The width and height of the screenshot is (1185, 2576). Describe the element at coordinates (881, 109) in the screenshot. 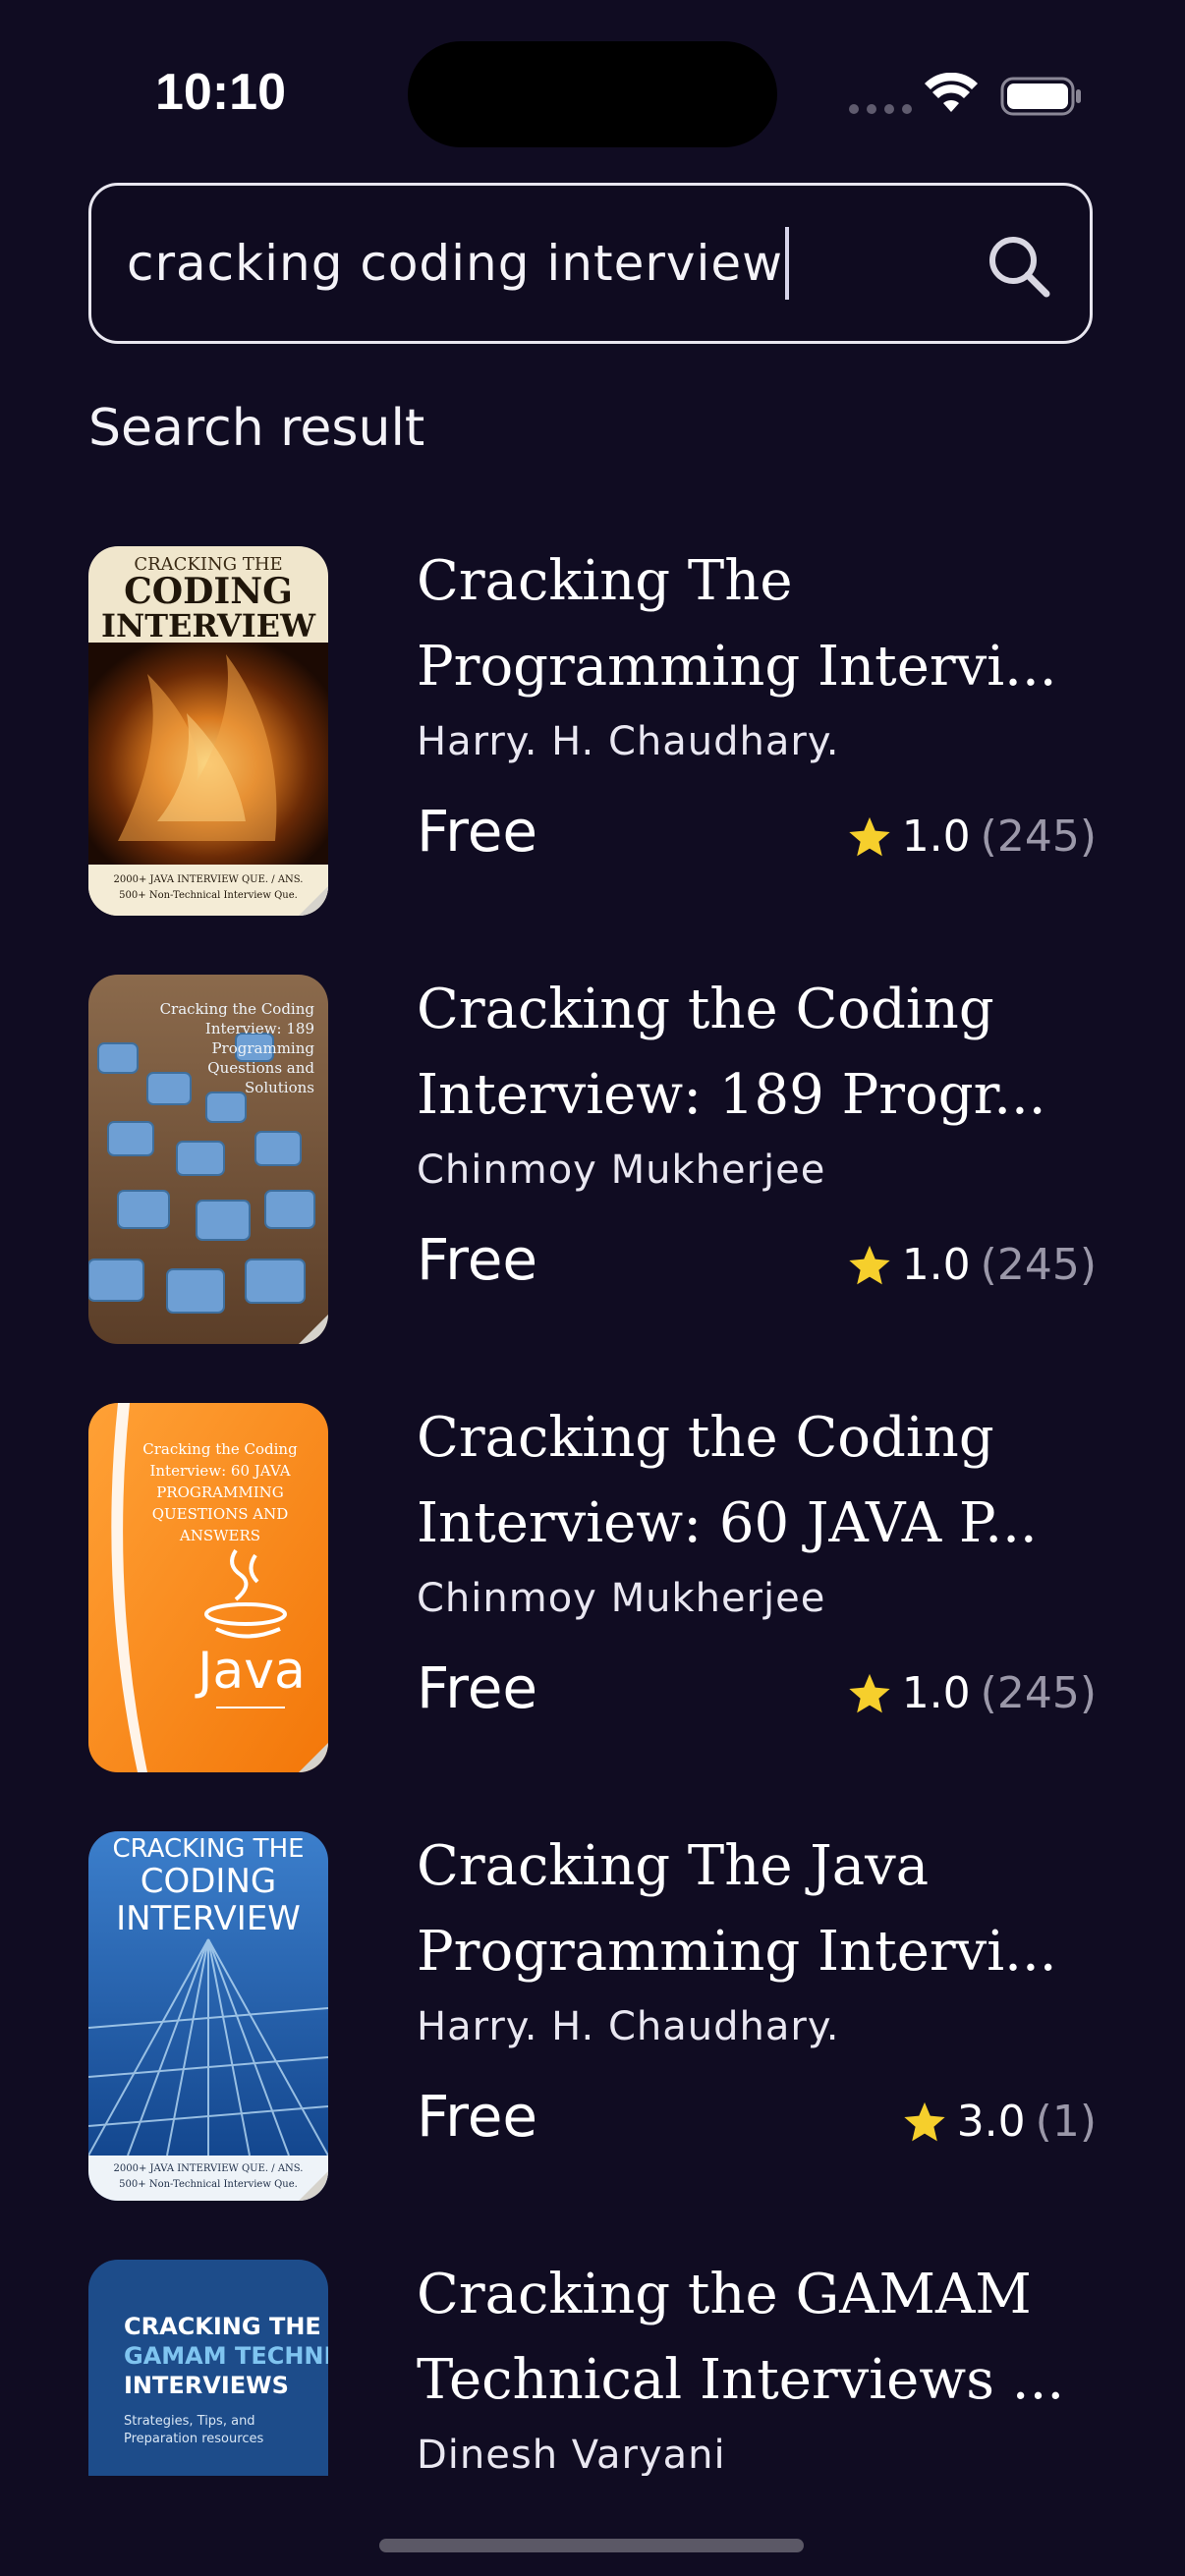

I see `cellular-signal-icon` at that location.